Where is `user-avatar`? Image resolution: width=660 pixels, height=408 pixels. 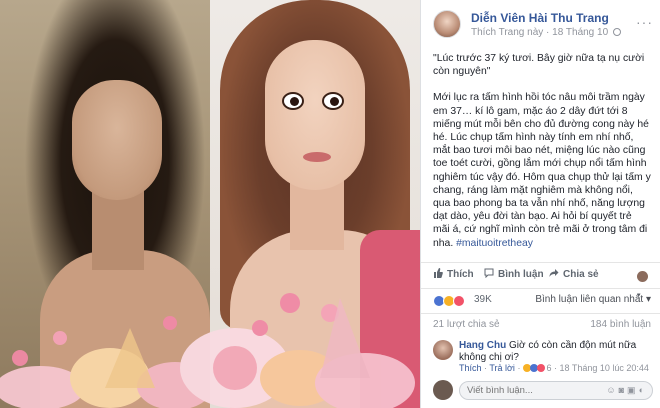
user-avatar is located at coordinates (443, 390).